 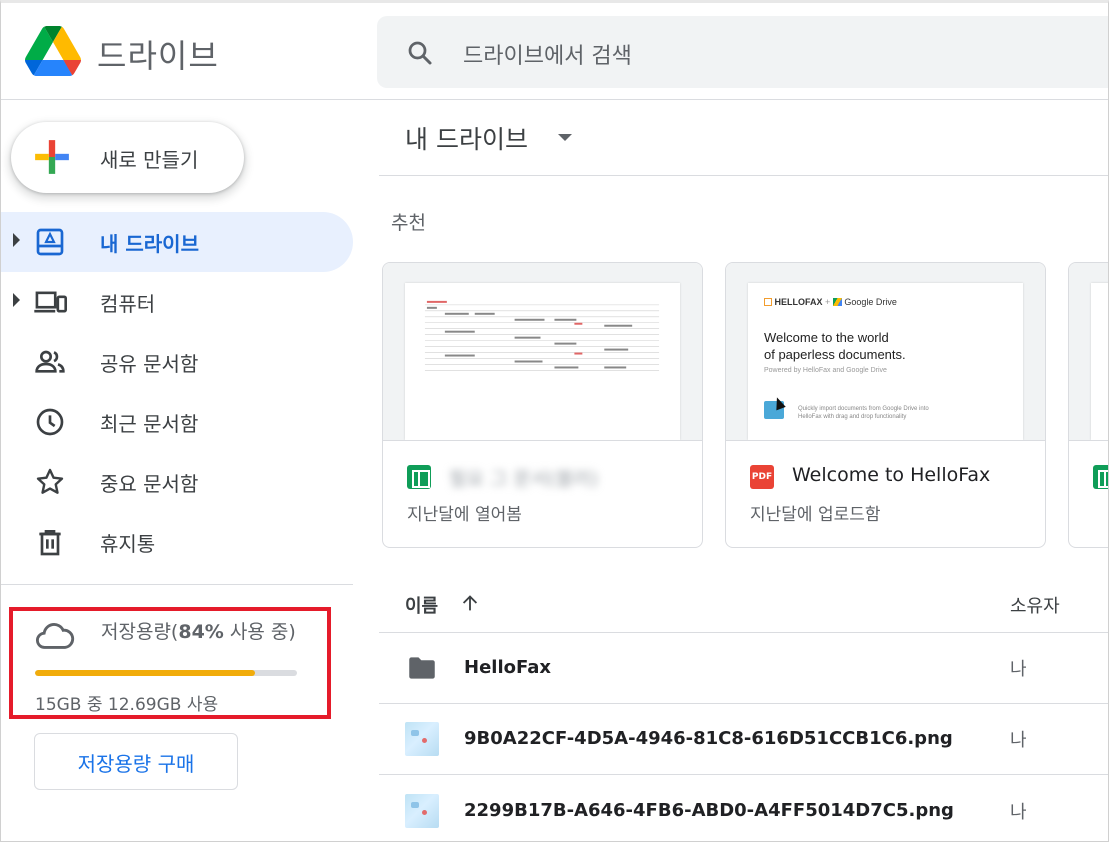 What do you see at coordinates (149, 484) in the screenshot?
I see `sidebar-item-label: 중요 문서함` at bounding box center [149, 484].